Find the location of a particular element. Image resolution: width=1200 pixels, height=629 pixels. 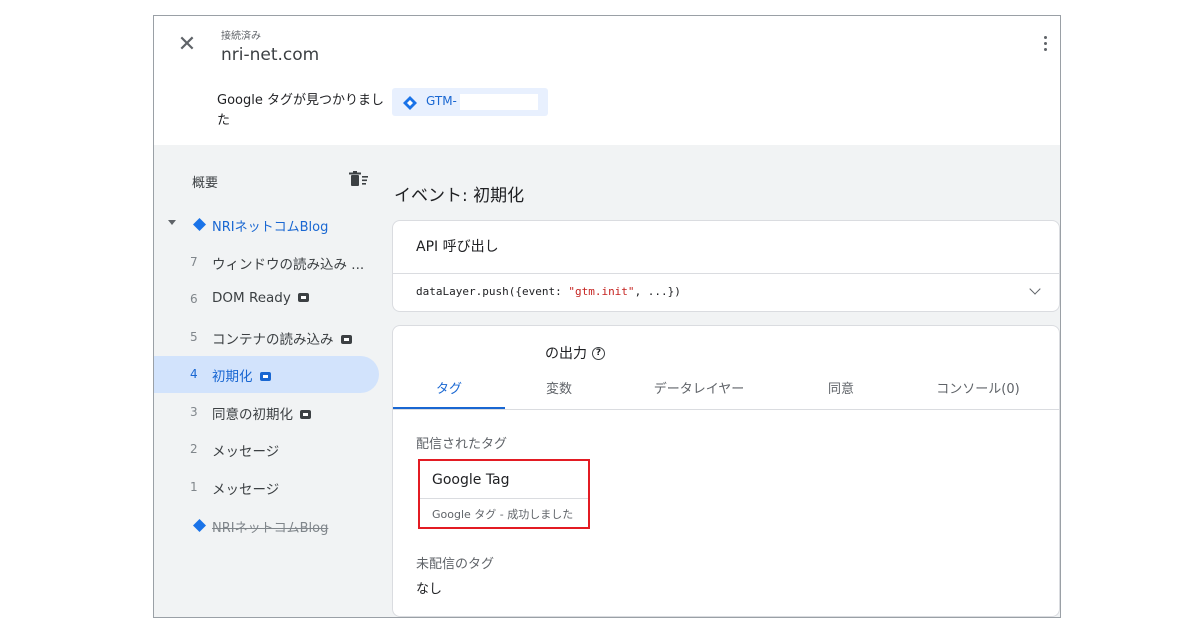

event-number: 3 is located at coordinates (194, 412).